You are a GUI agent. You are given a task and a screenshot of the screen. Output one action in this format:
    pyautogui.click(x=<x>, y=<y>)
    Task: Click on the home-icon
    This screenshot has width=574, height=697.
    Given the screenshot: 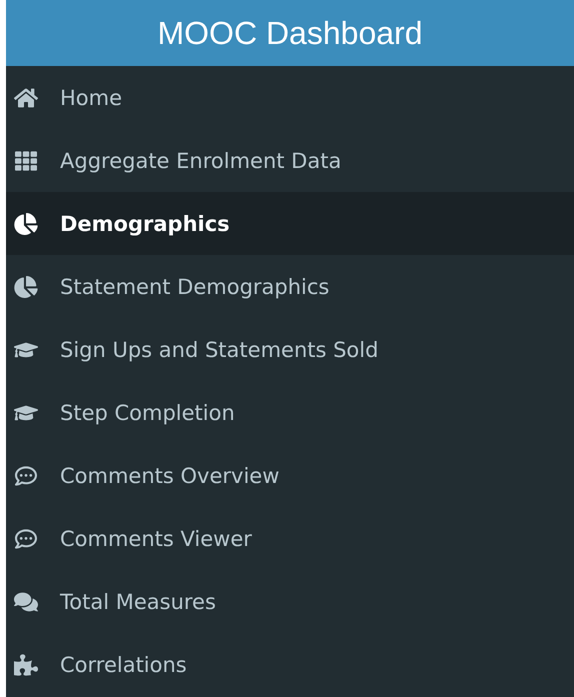 What is the action you would take?
    pyautogui.click(x=26, y=97)
    